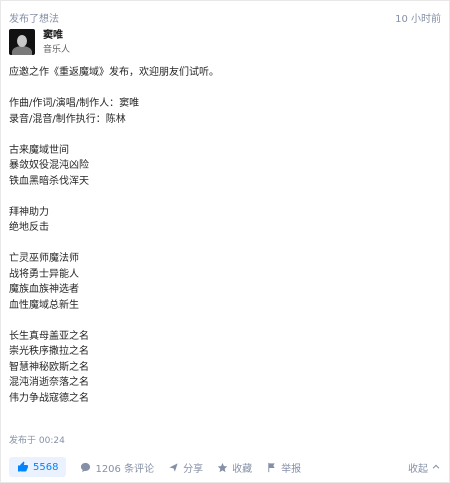  I want to click on report-button: 举报, so click(283, 467).